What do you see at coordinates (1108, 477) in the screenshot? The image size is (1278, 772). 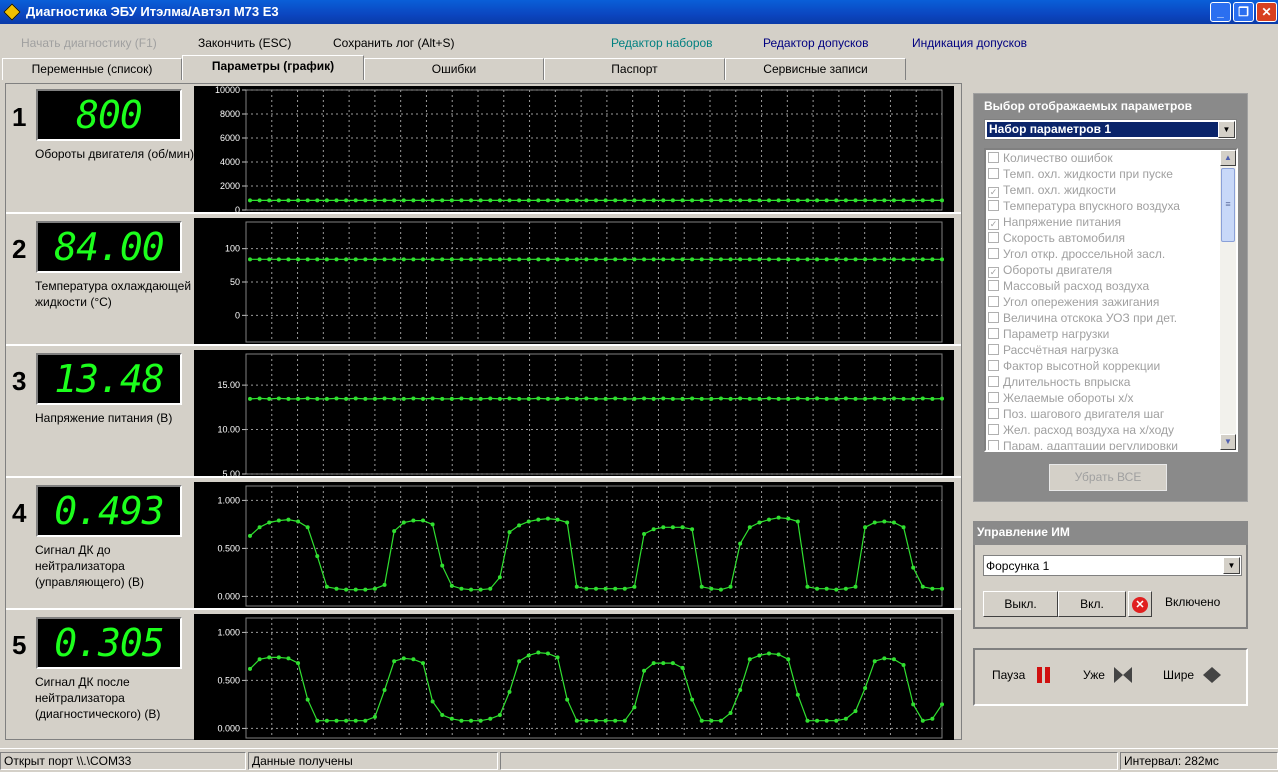 I see `remove-all-button: Убрать ВСЕ` at bounding box center [1108, 477].